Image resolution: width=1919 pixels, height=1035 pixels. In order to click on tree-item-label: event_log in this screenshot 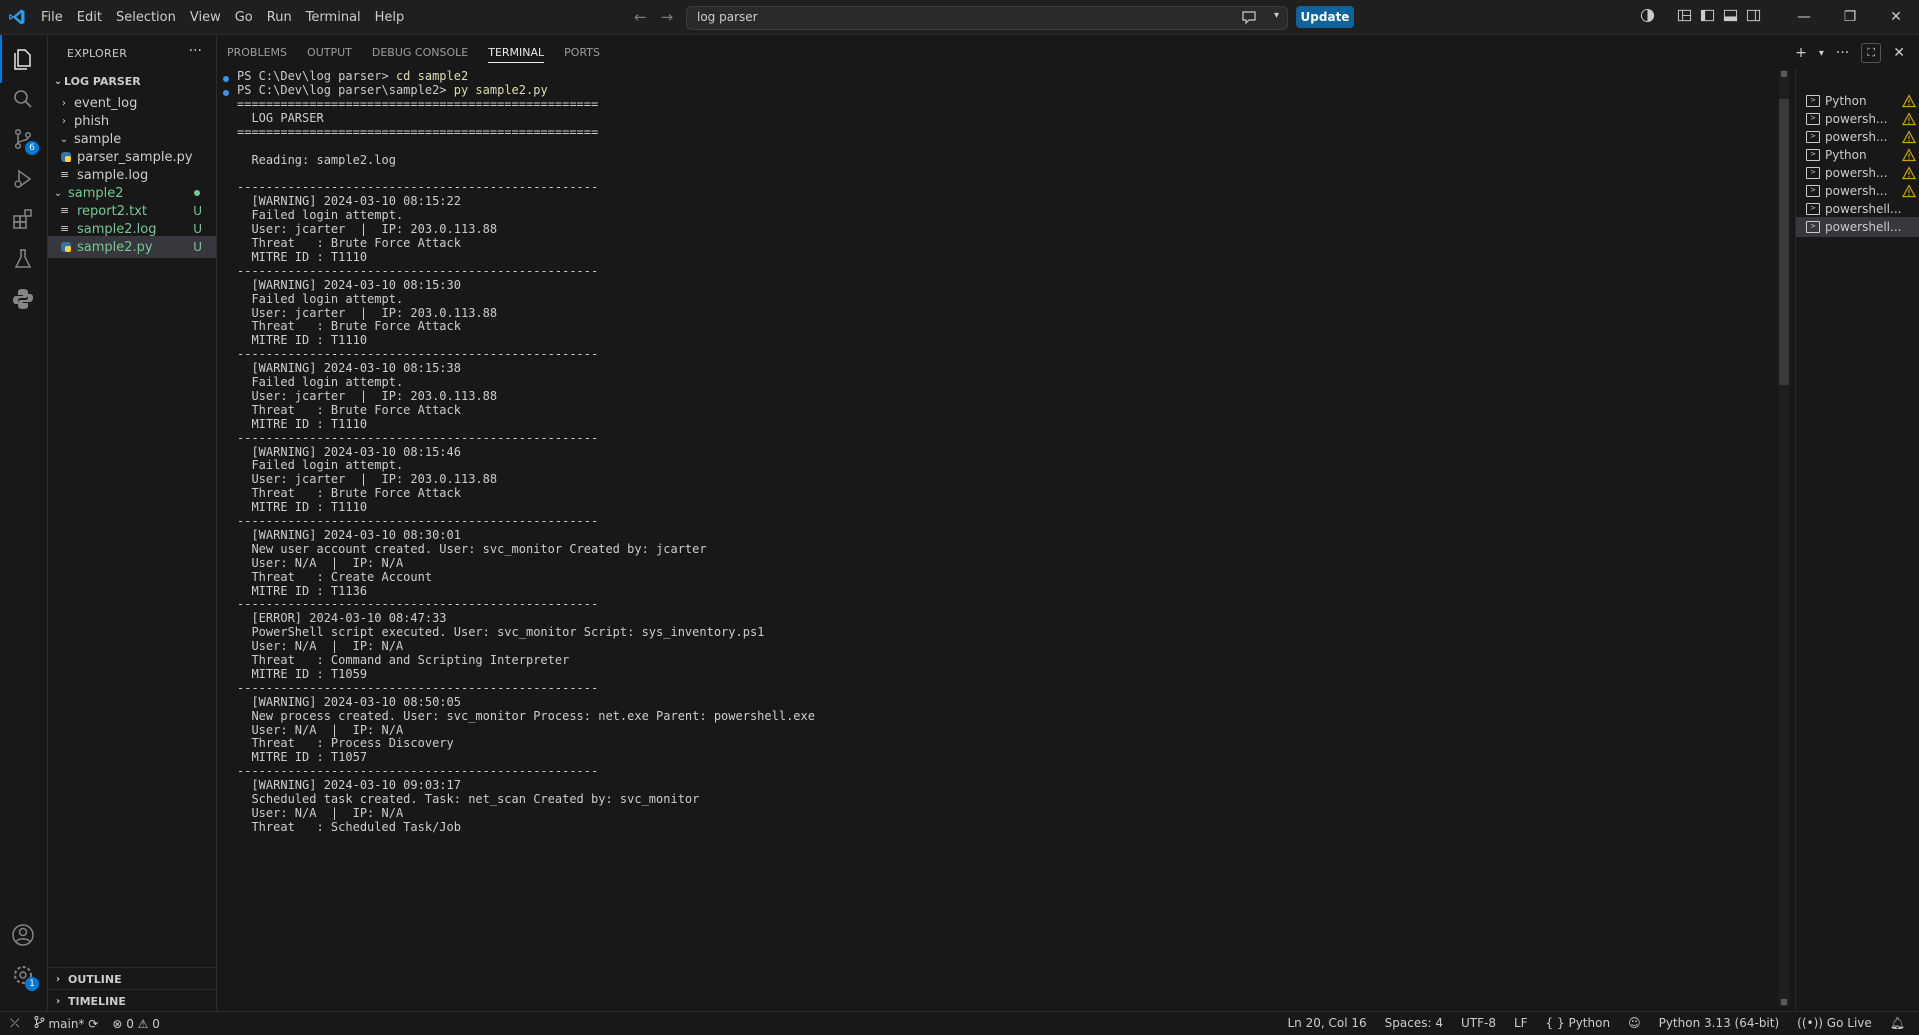, I will do `click(106, 103)`.